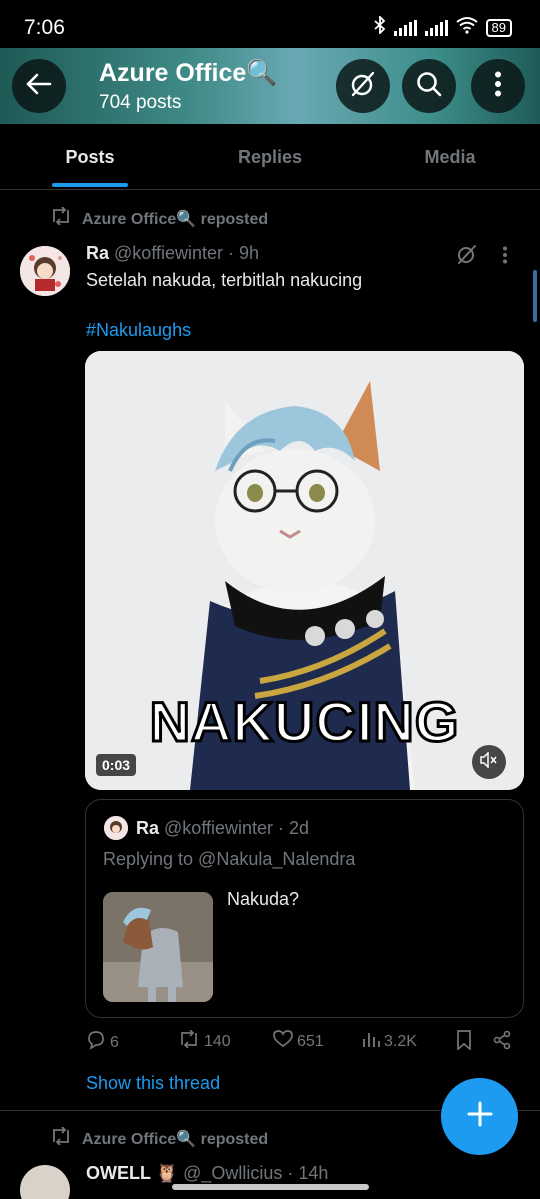  I want to click on post-text: Setelah nakuda, terbitlah nakucing, so click(224, 280).